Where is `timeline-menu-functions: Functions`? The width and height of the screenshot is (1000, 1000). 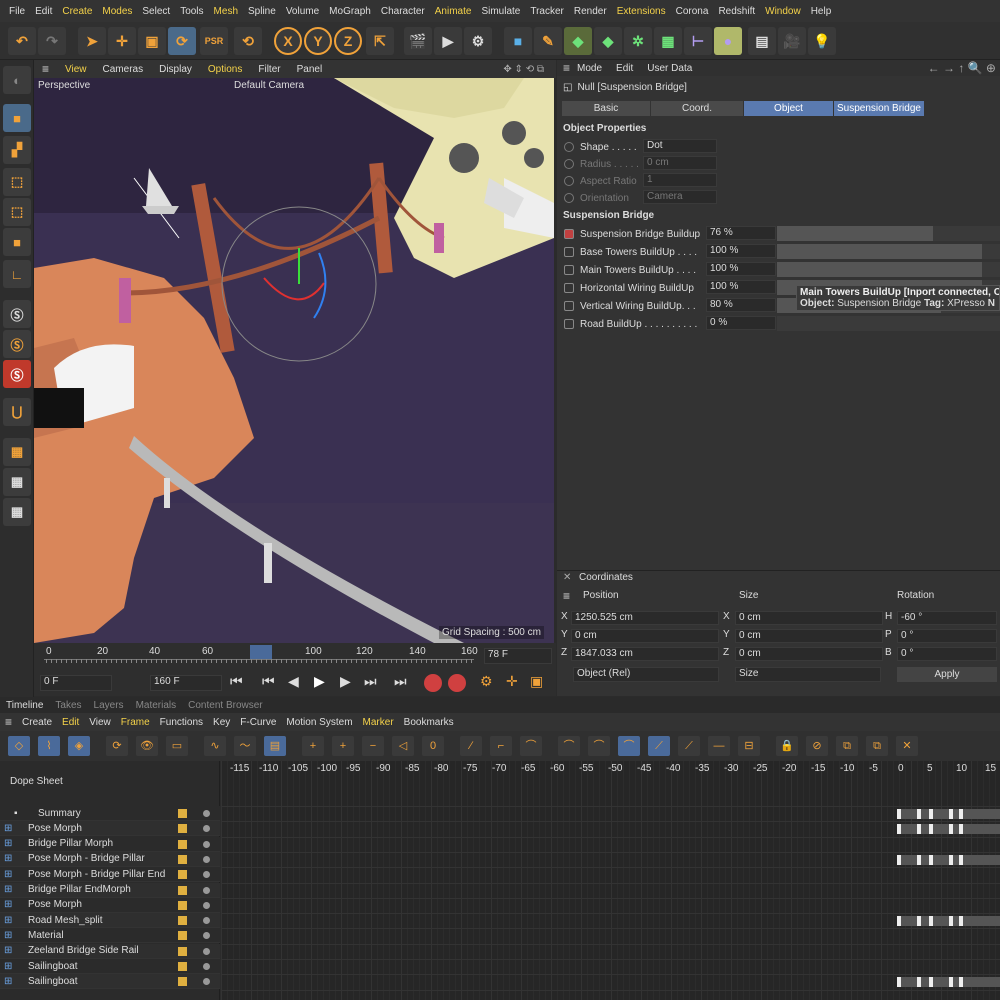
timeline-menu-functions: Functions is located at coordinates (181, 722).